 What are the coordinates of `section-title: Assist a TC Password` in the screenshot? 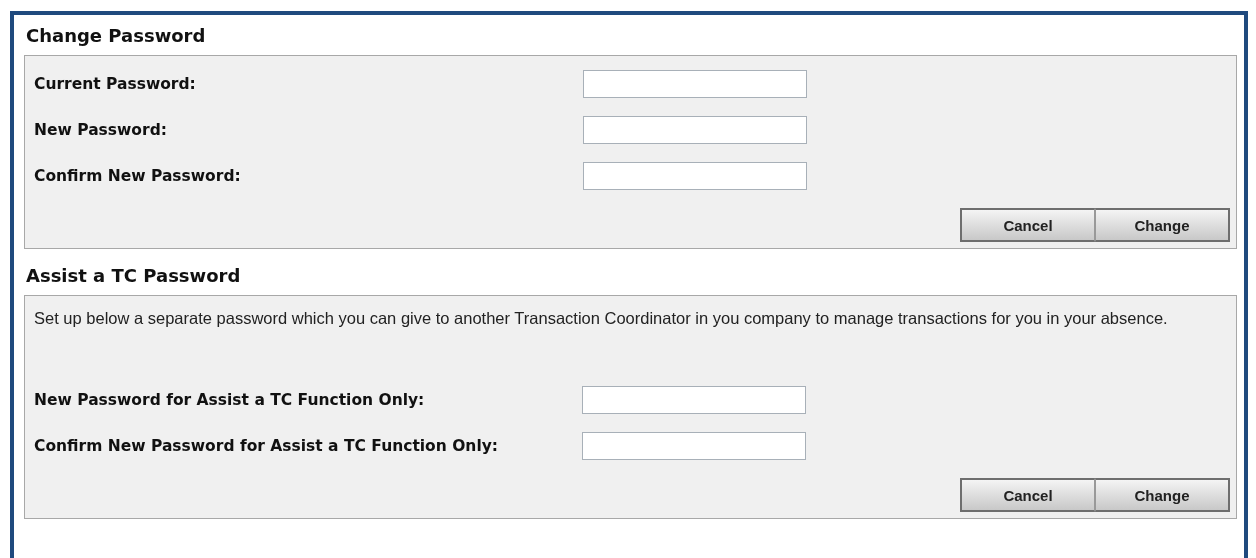 It's located at (133, 276).